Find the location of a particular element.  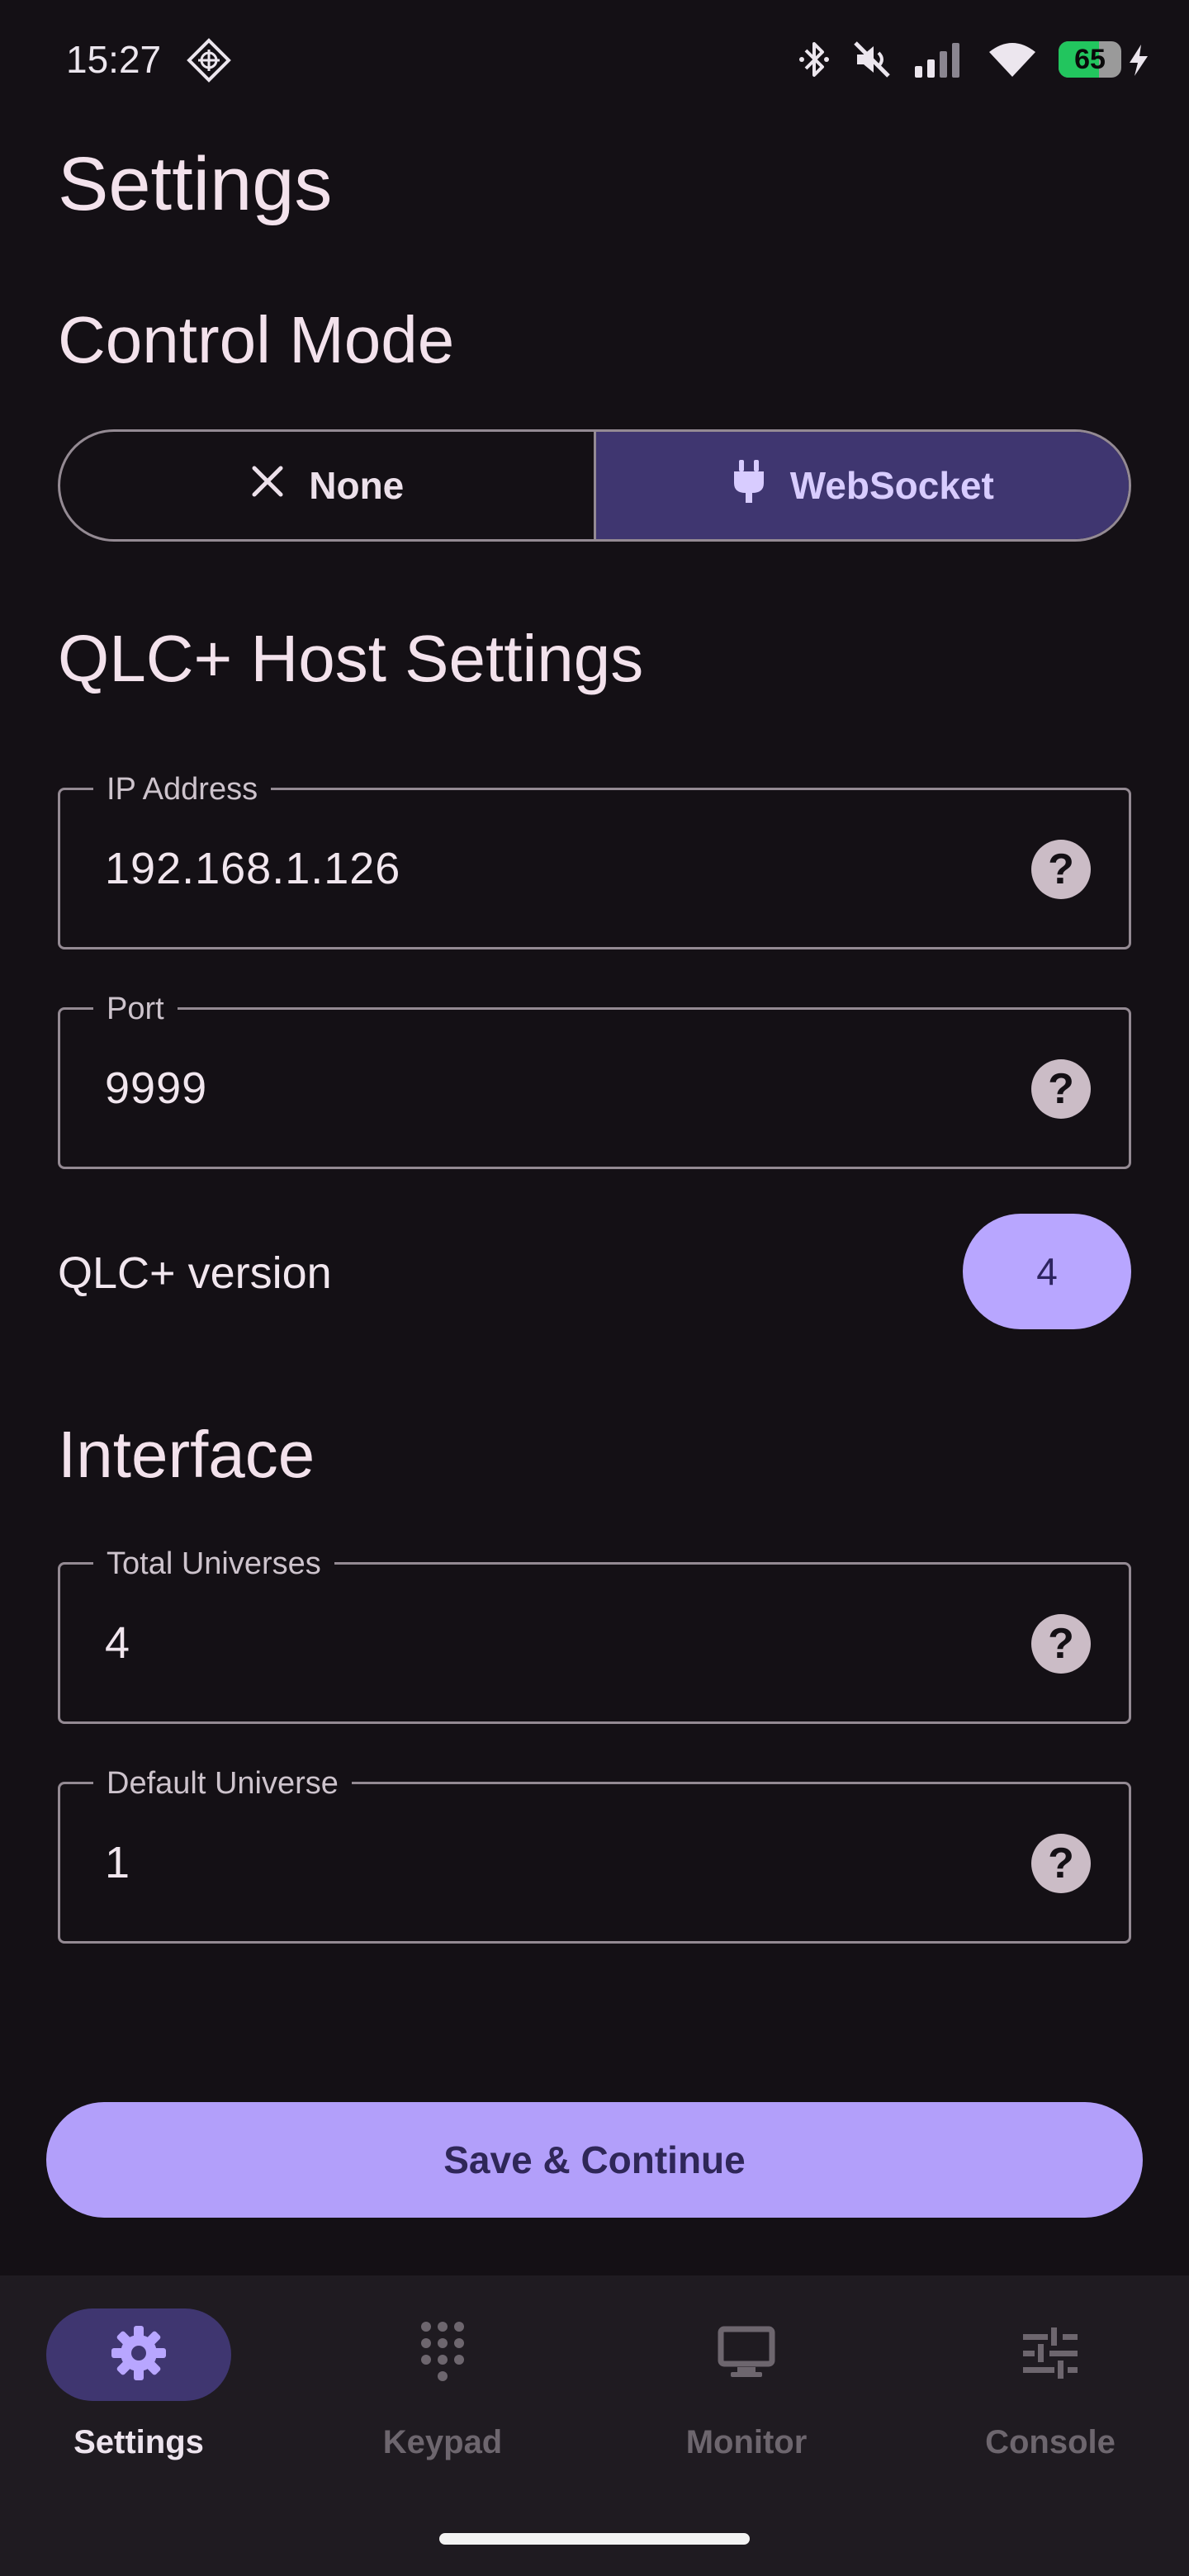

port-field: Port 9999 ? is located at coordinates (594, 1079).